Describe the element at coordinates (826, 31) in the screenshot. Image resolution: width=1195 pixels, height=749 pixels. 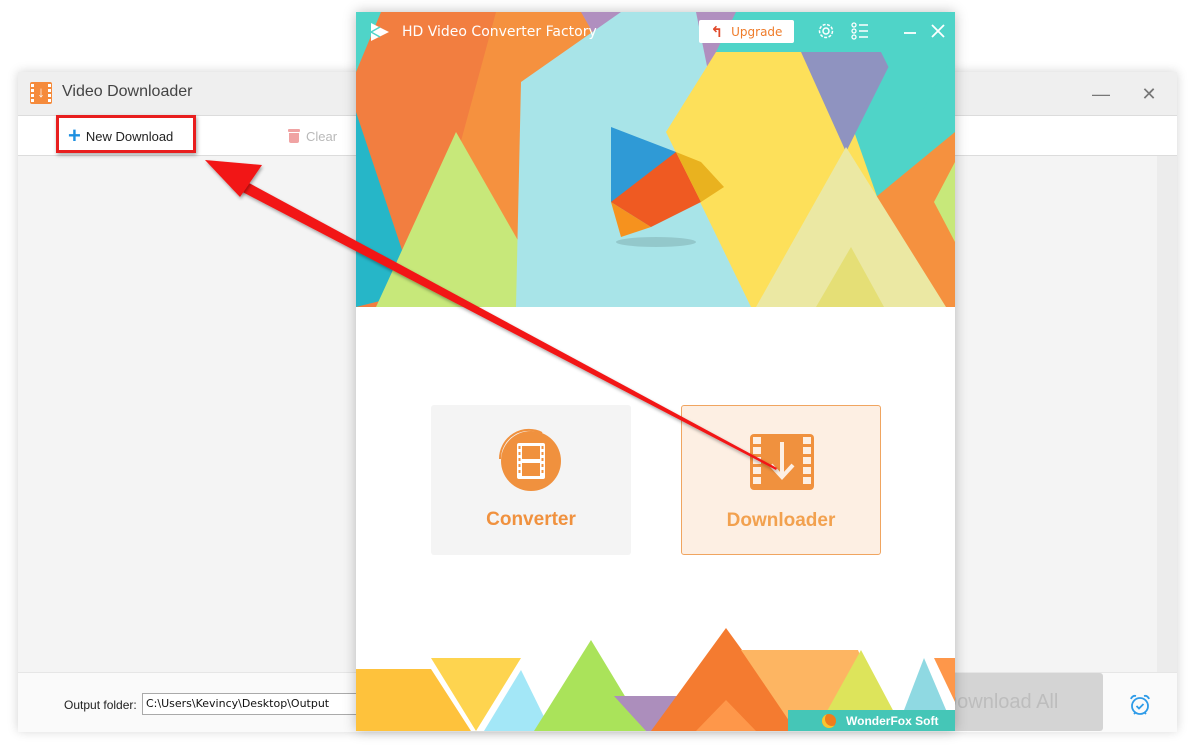
I see `settings-gear-icon` at that location.